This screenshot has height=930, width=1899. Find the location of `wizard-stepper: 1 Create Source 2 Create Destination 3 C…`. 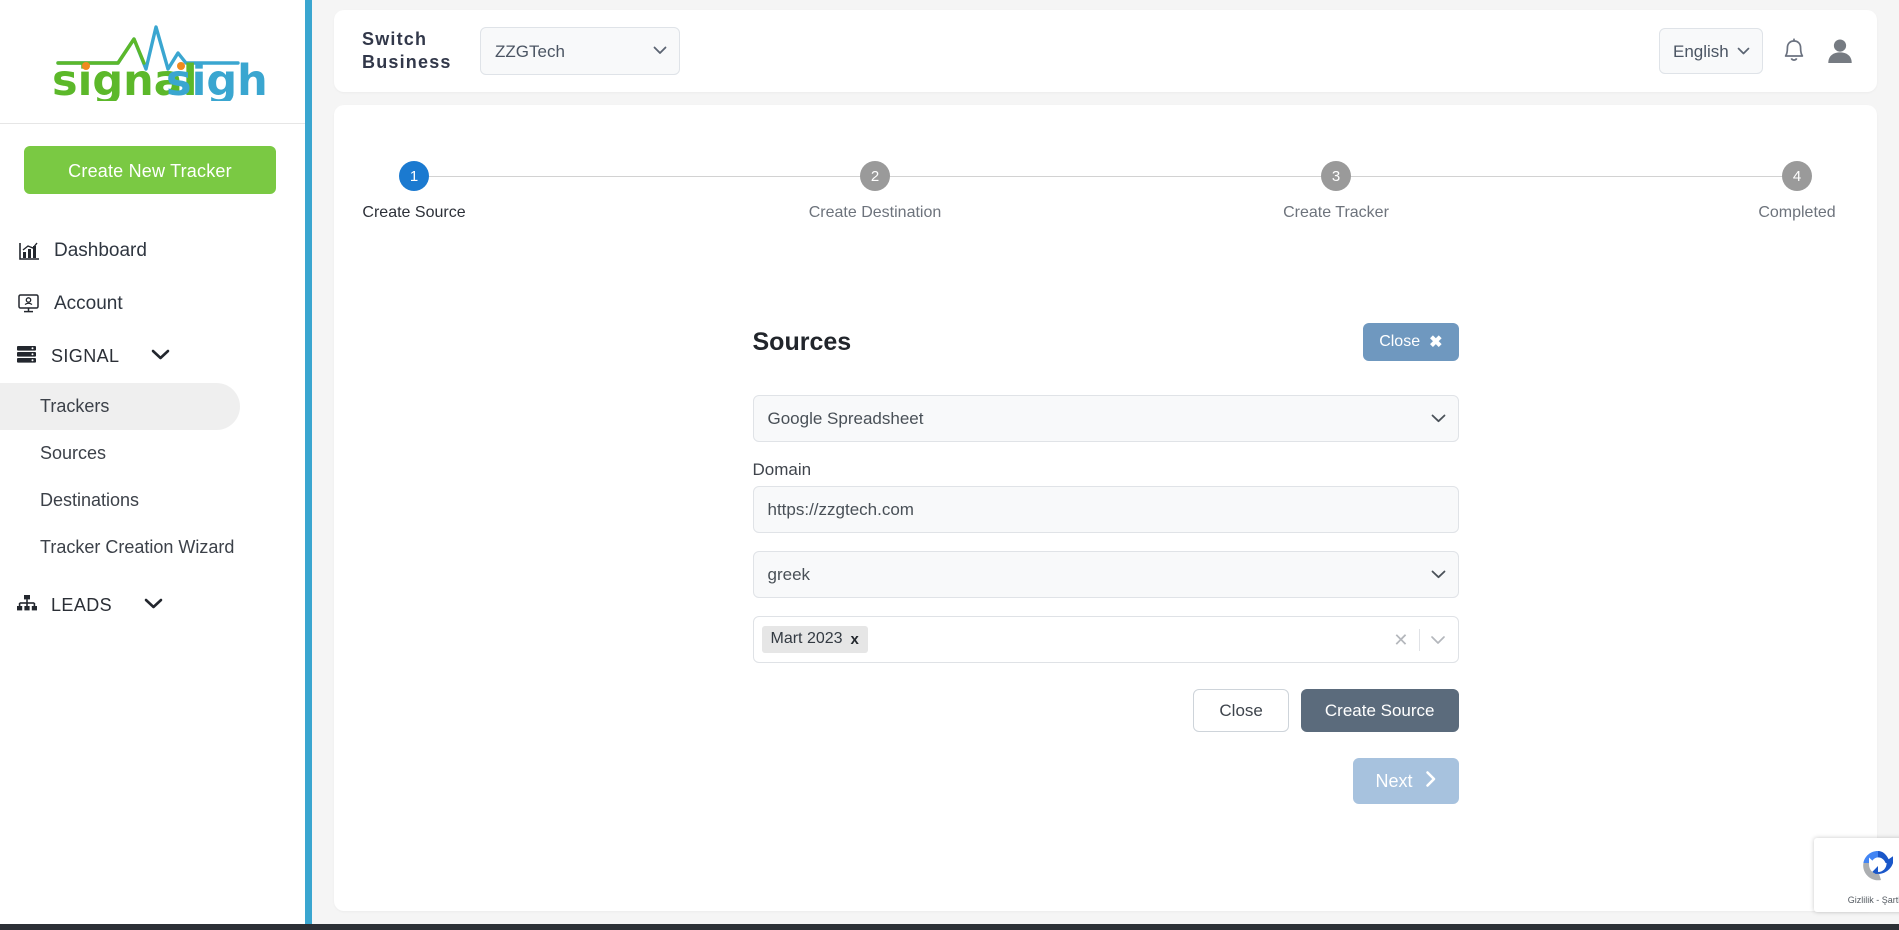

wizard-stepper: 1 Create Source 2 Create Destination 3 C… is located at coordinates (1105, 163).